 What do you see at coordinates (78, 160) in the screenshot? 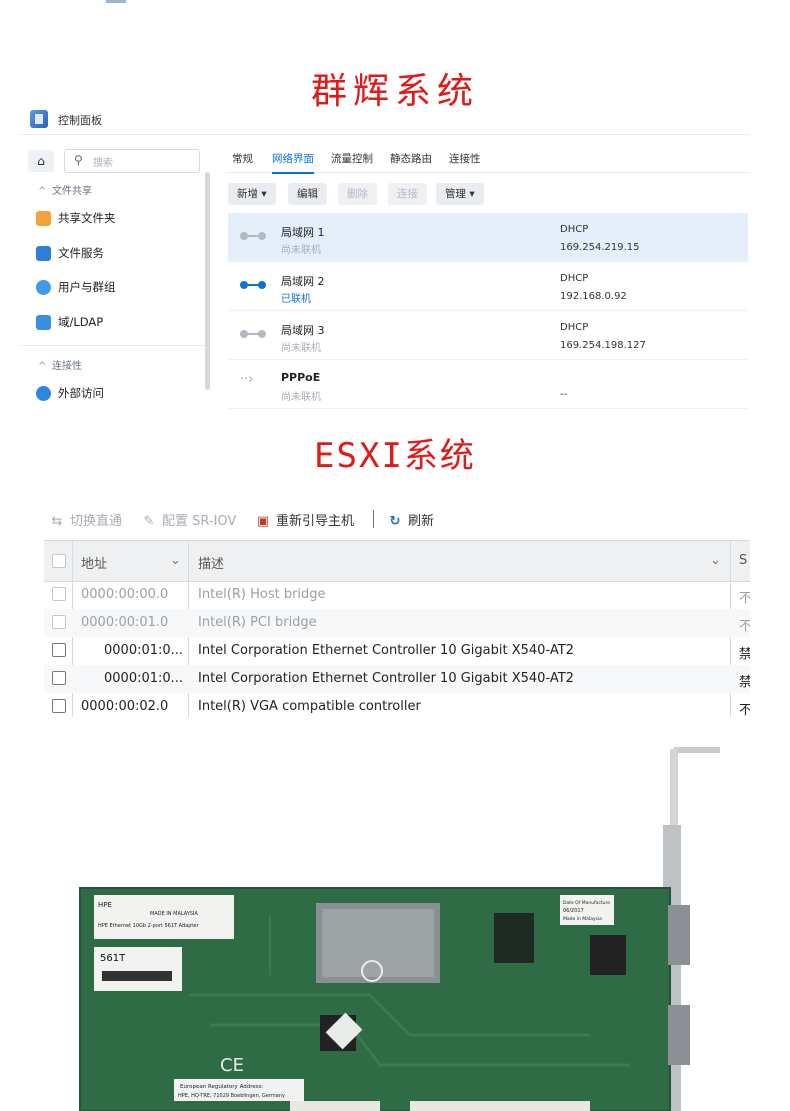
I see `search-icon: ⚲` at bounding box center [78, 160].